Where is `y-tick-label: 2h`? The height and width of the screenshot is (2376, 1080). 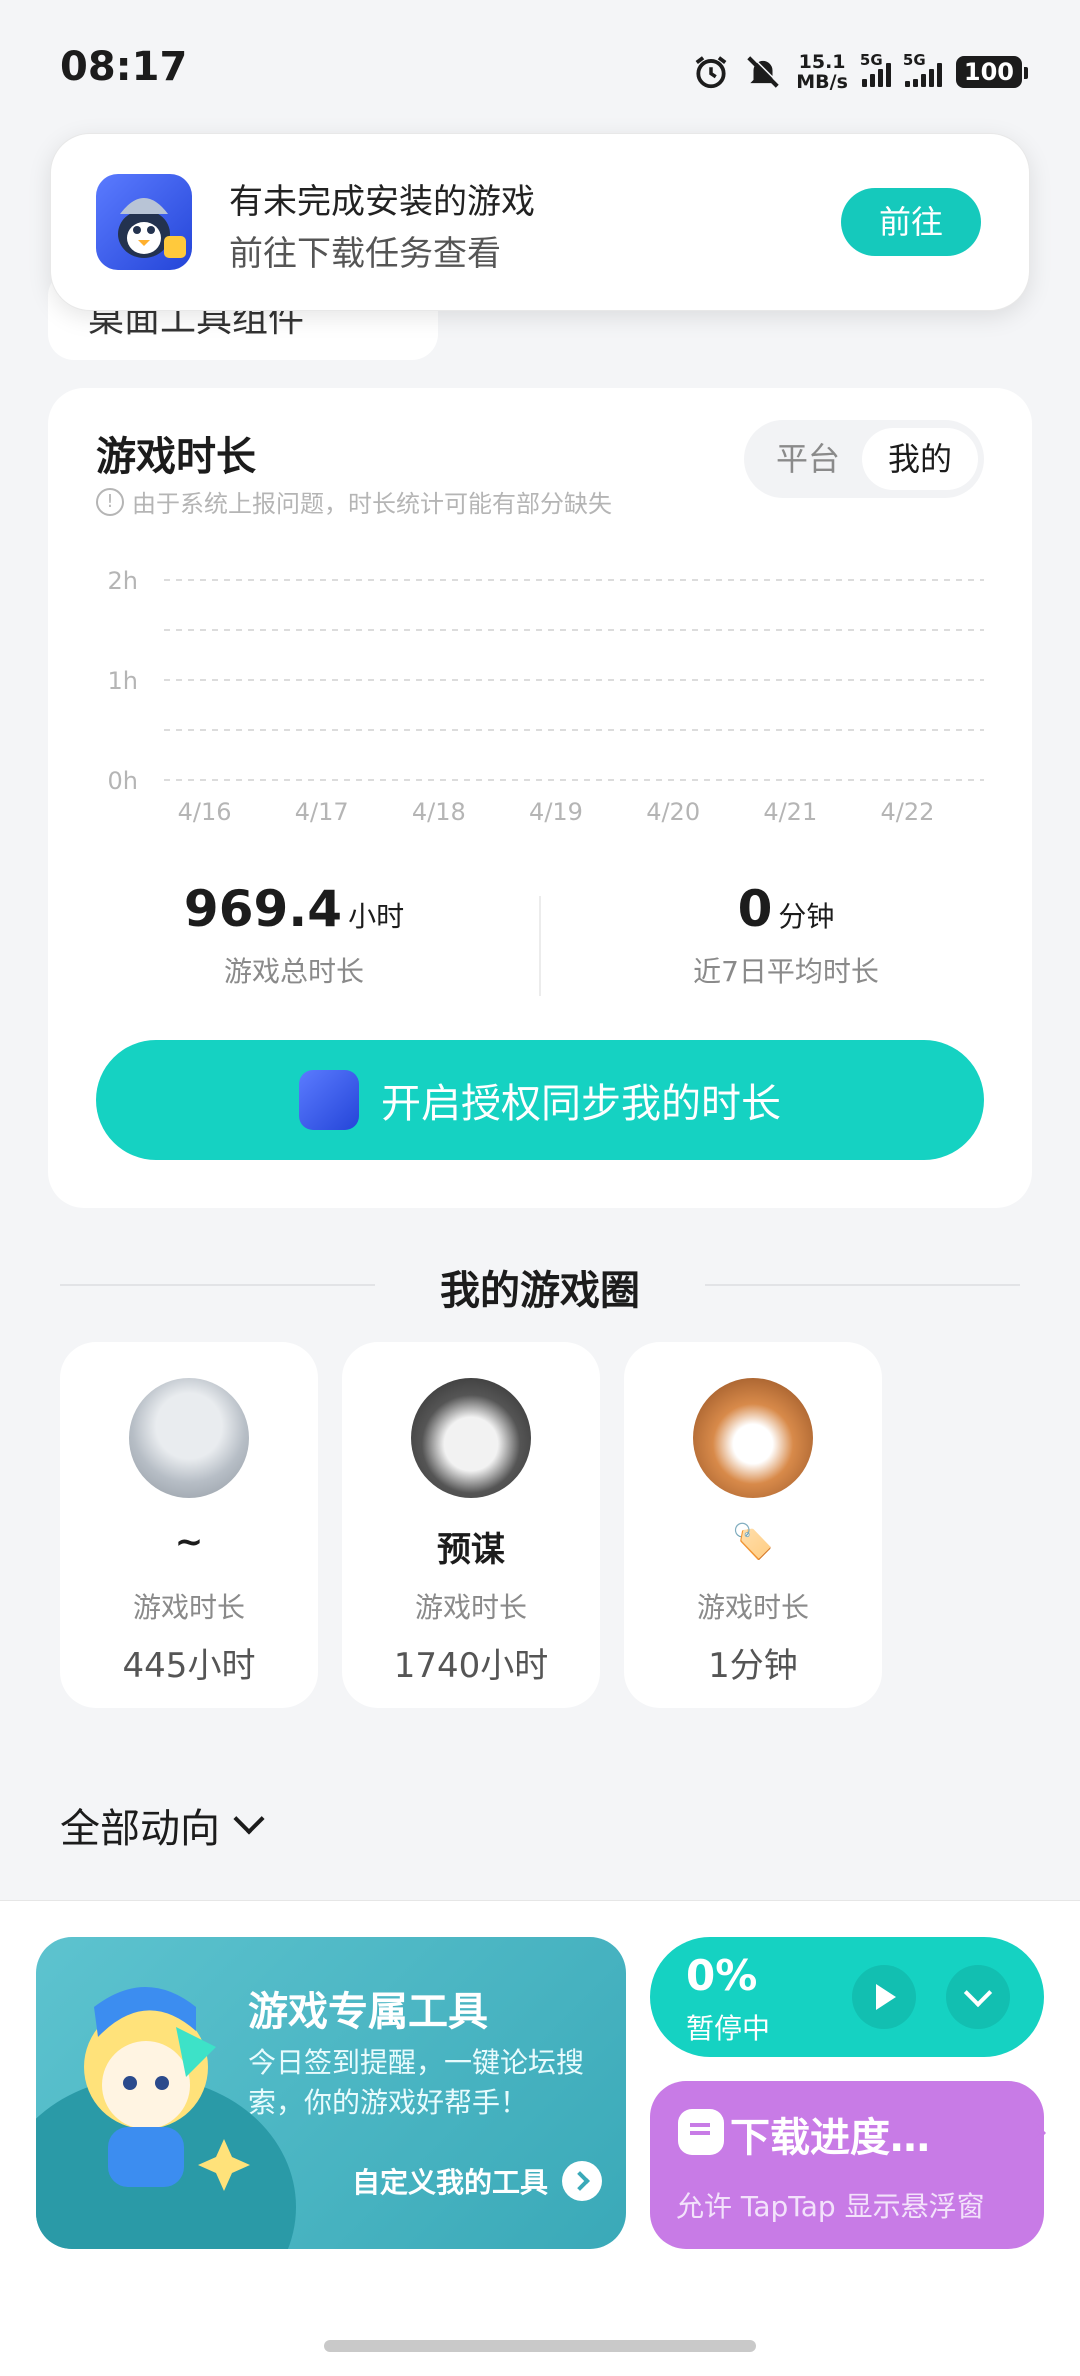 y-tick-label: 2h is located at coordinates (123, 581).